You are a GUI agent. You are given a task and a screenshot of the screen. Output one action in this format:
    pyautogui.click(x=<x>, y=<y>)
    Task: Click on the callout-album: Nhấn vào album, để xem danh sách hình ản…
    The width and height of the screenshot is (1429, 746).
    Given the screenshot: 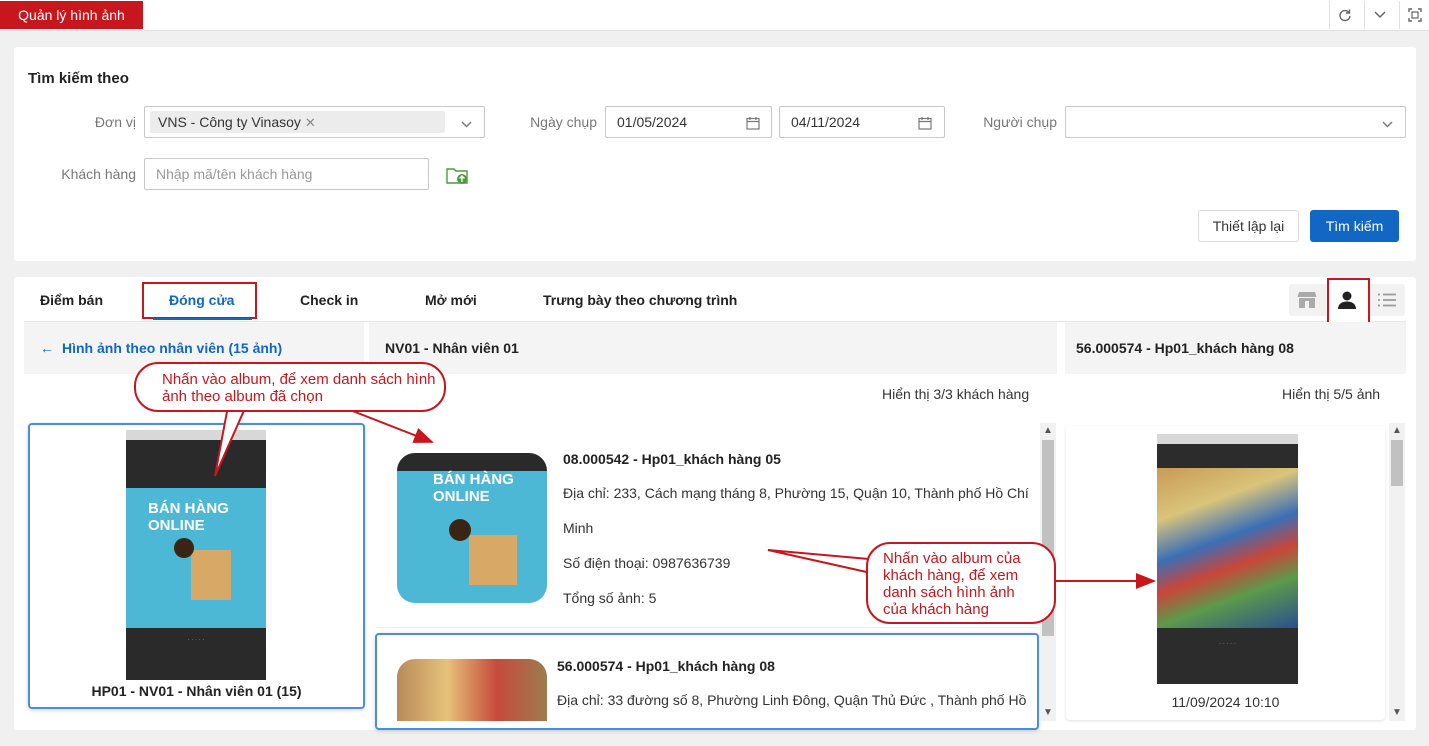 What is the action you would take?
    pyautogui.click(x=290, y=387)
    